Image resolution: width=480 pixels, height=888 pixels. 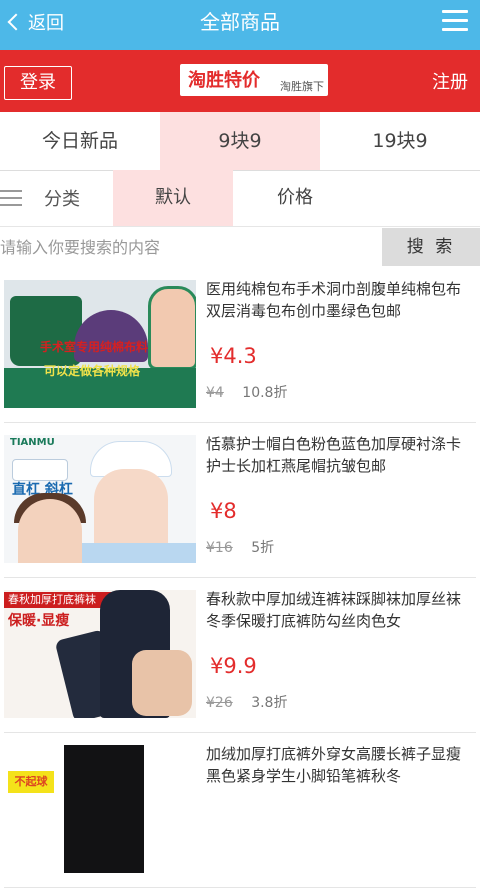 What do you see at coordinates (190, 247) in the screenshot?
I see `search-input` at bounding box center [190, 247].